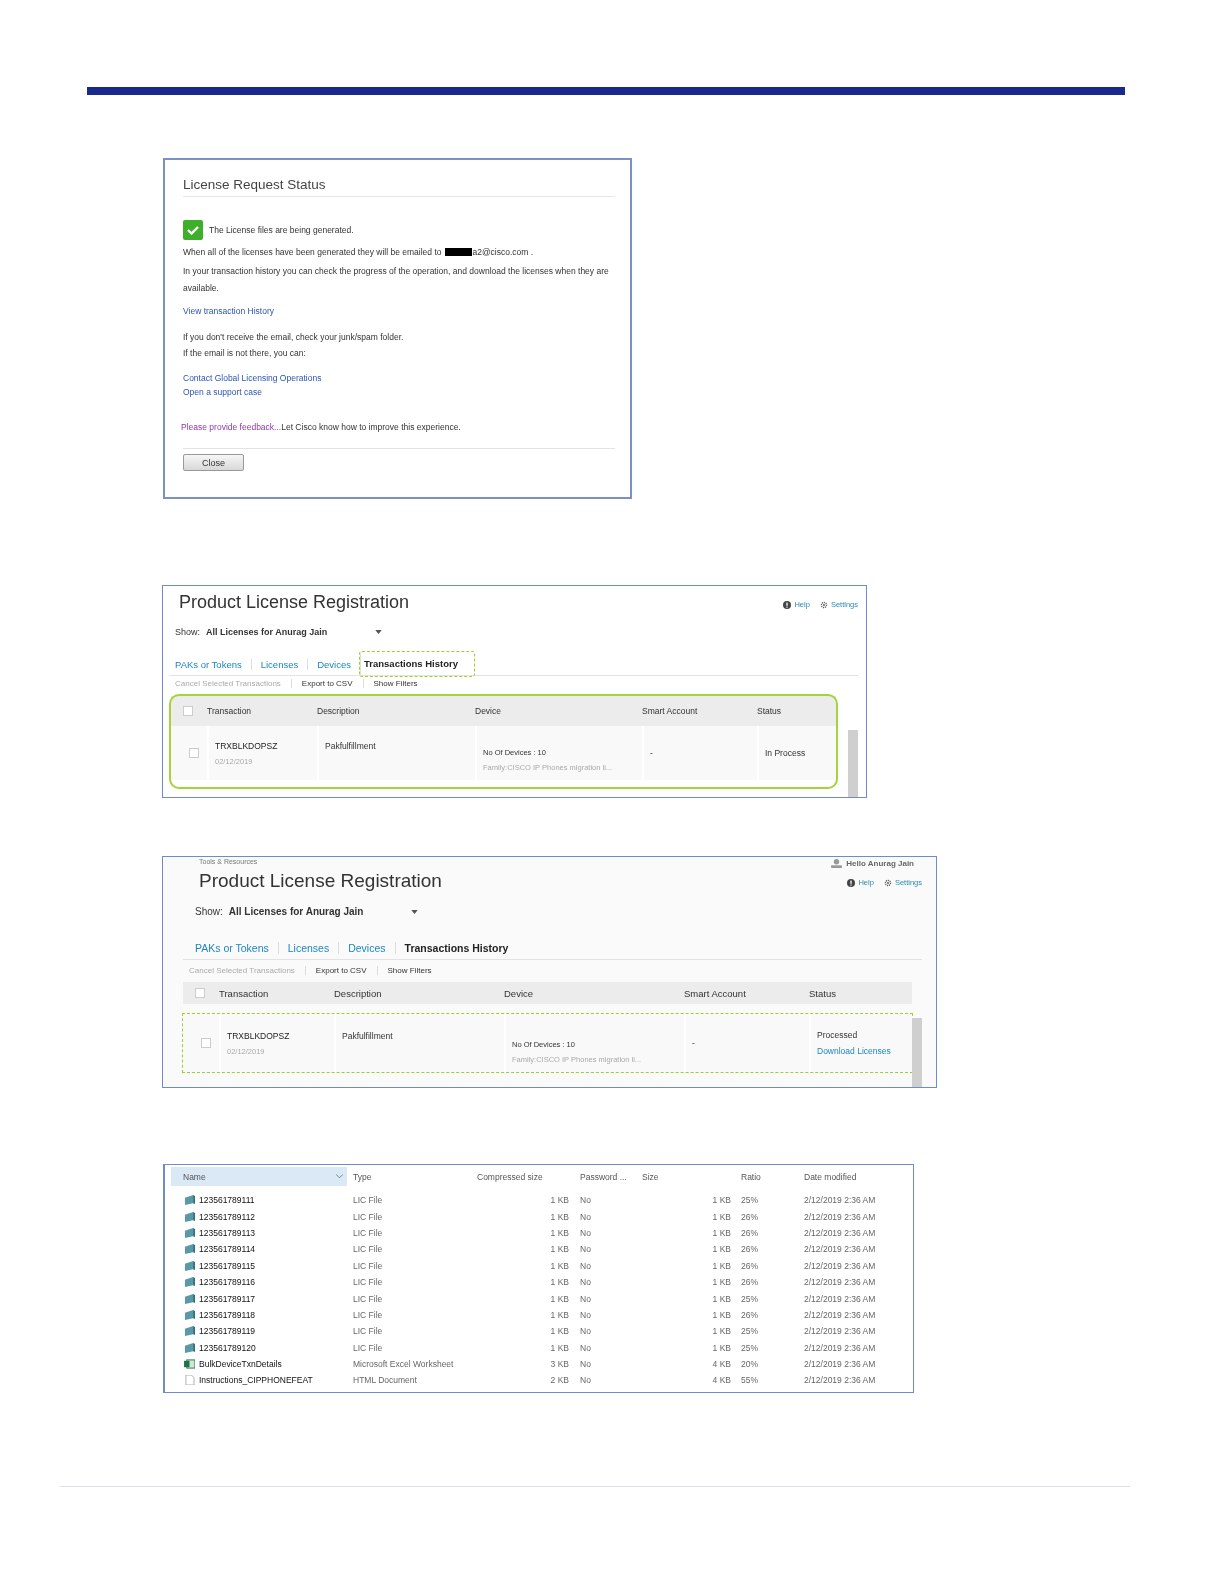 This screenshot has height=1584, width=1224. What do you see at coordinates (227, 1331) in the screenshot?
I see `file-name: 123561789119` at bounding box center [227, 1331].